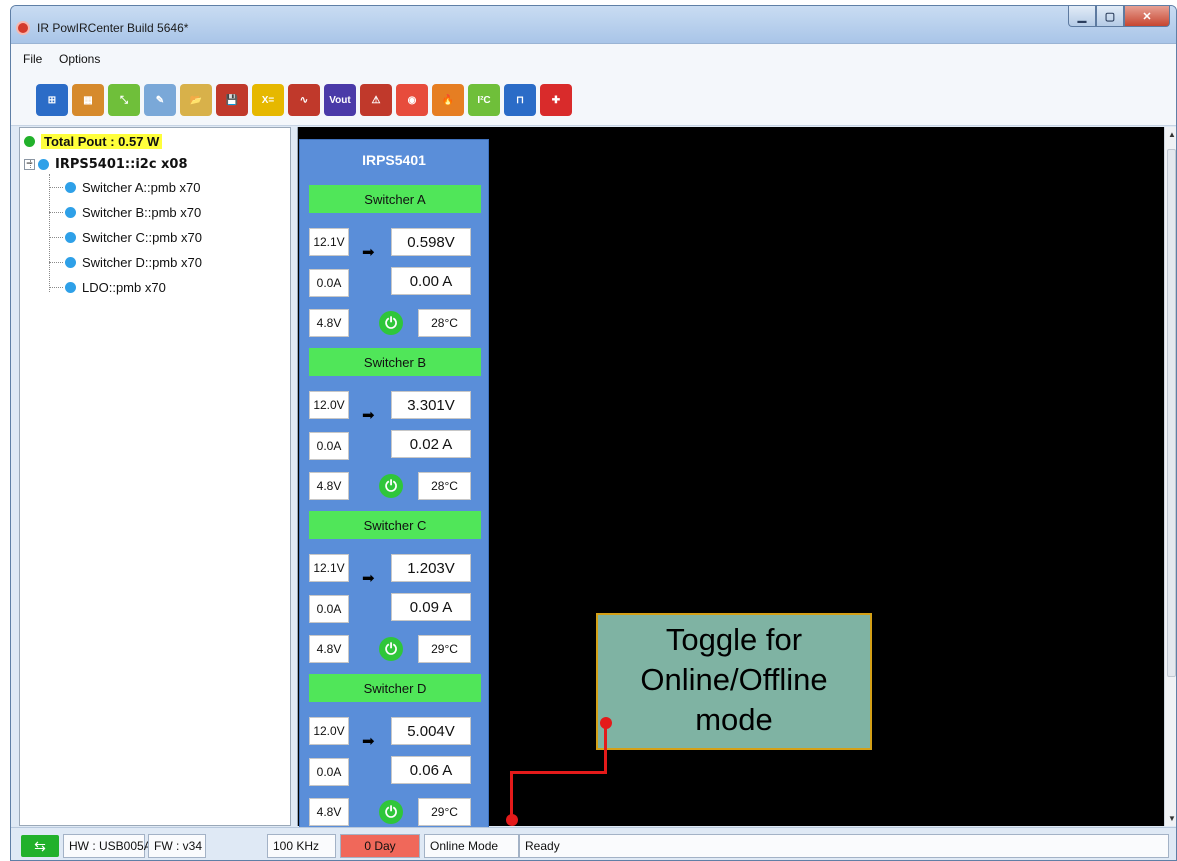 This screenshot has width=1177, height=861. I want to click on output-current: 0.00 A, so click(431, 281).